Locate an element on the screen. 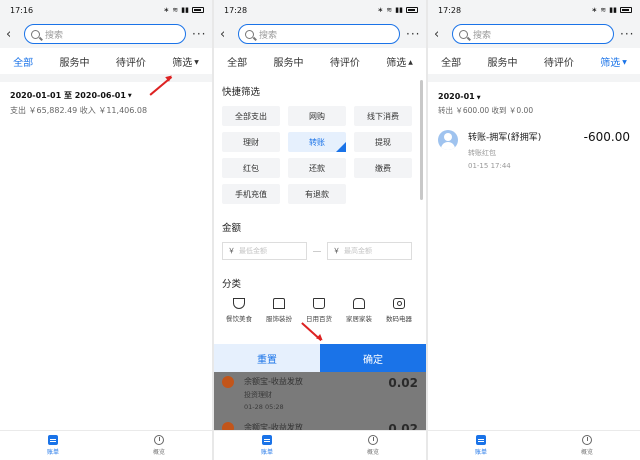 The width and height of the screenshot is (640, 460). signal-icon: ▮▮ is located at coordinates (185, 10).